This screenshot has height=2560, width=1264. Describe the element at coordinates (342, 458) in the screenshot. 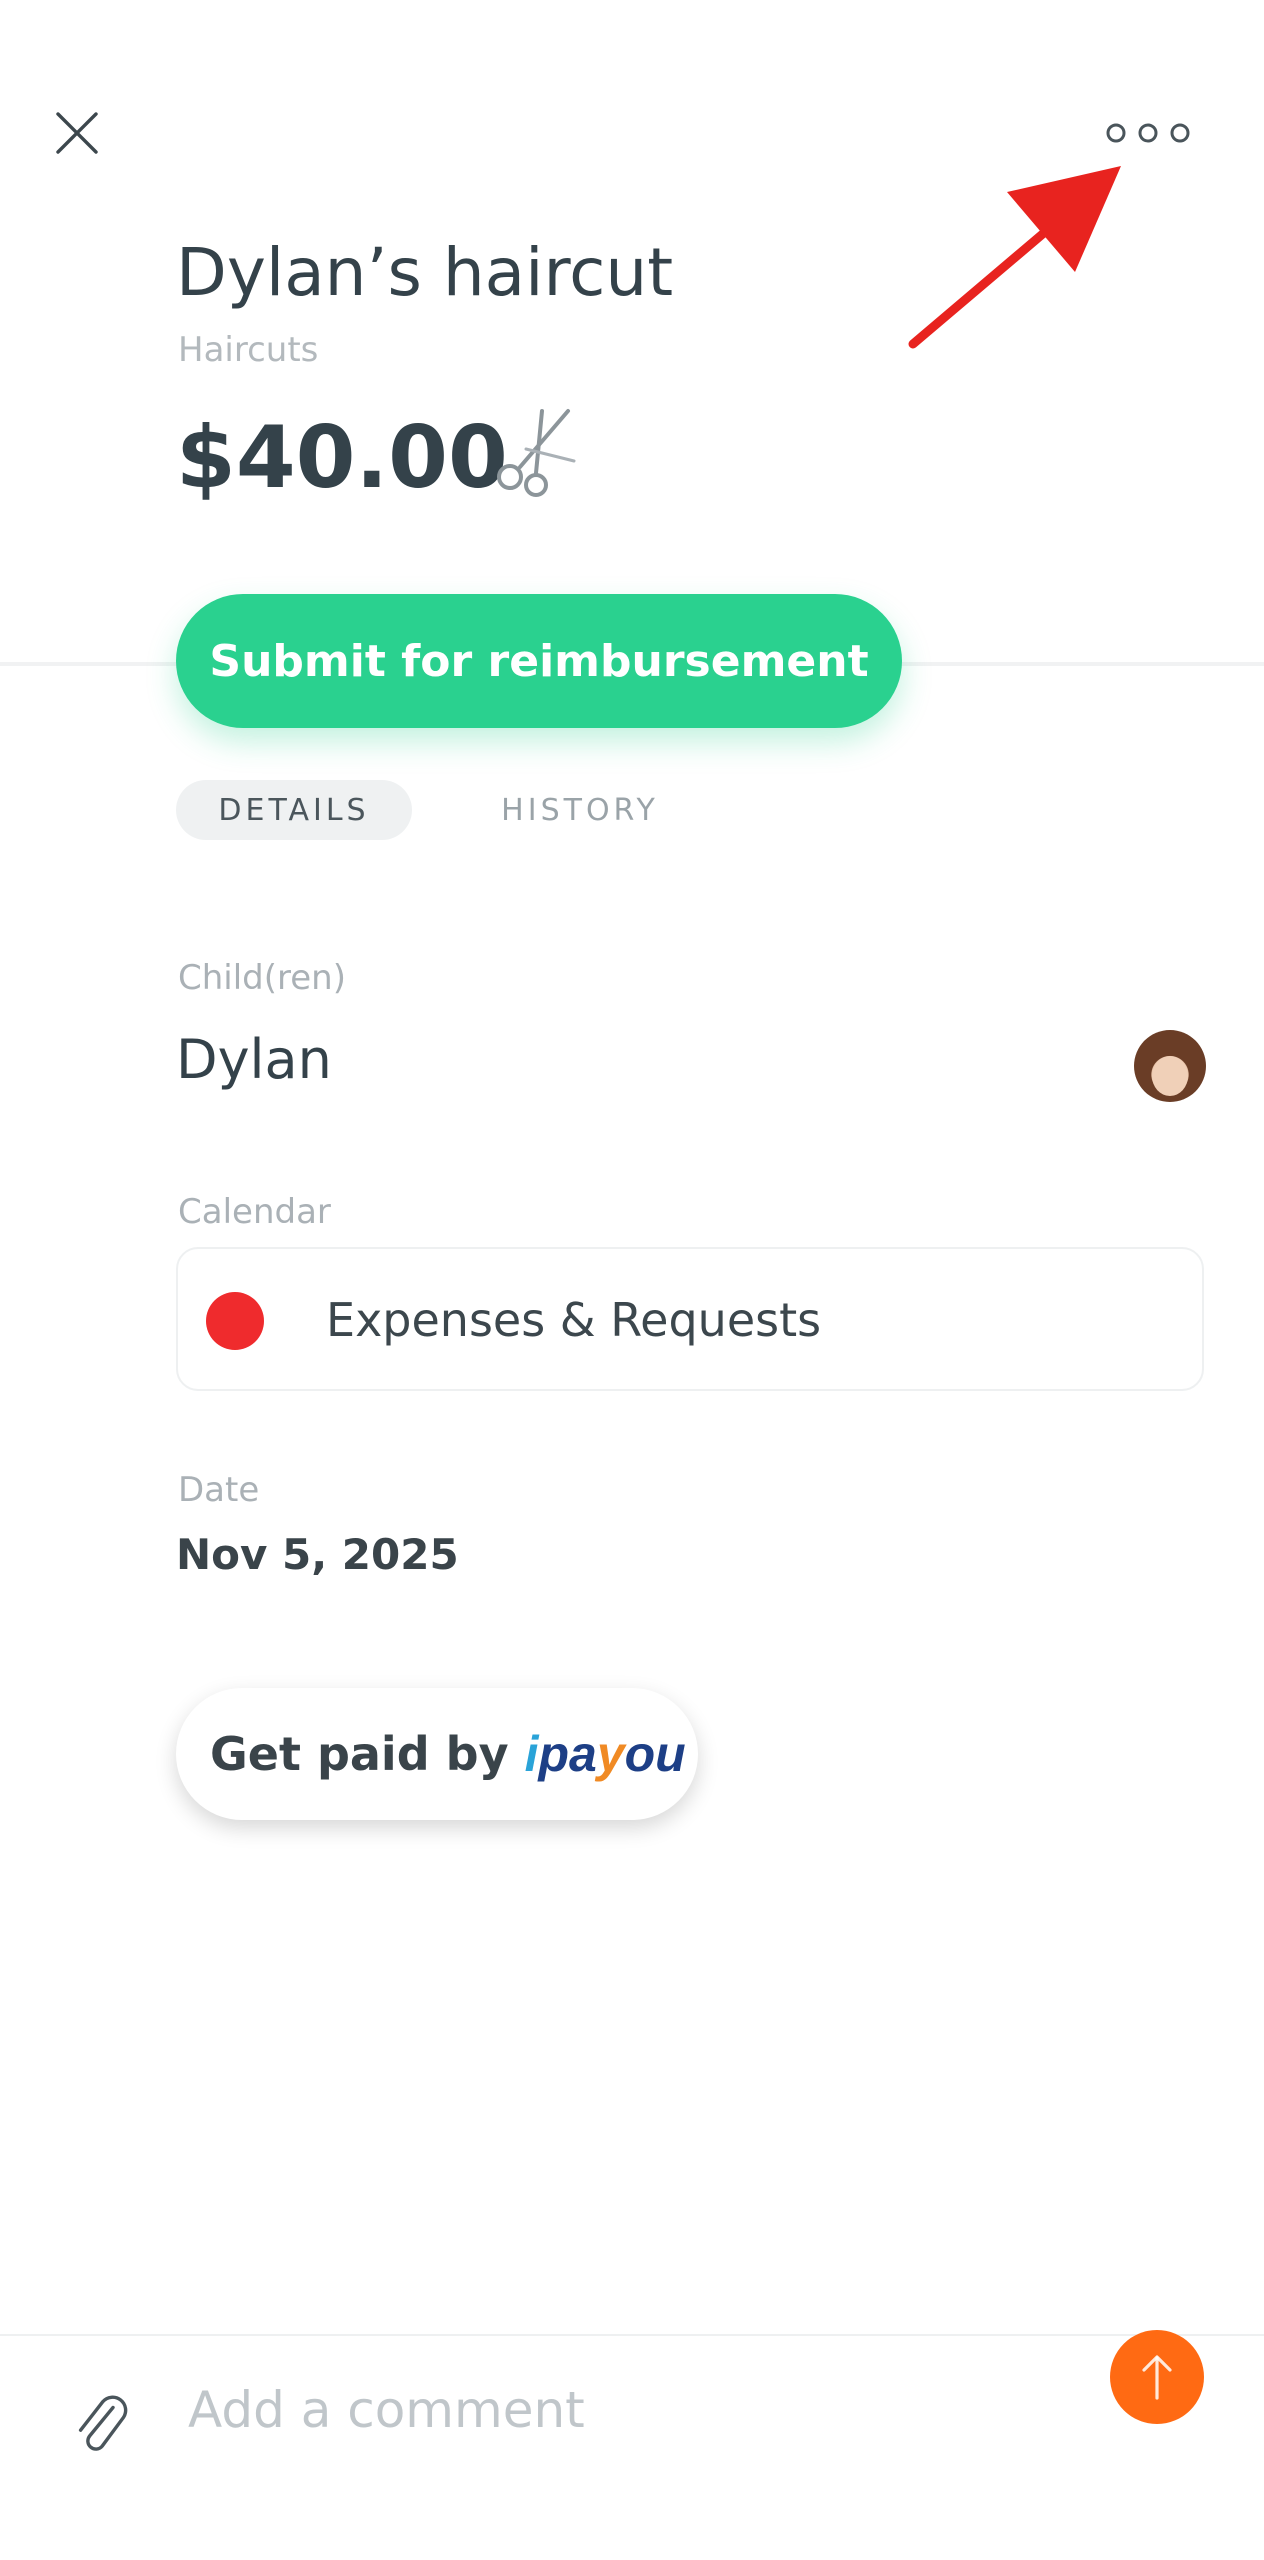

I see `amount-value: $40.00` at that location.